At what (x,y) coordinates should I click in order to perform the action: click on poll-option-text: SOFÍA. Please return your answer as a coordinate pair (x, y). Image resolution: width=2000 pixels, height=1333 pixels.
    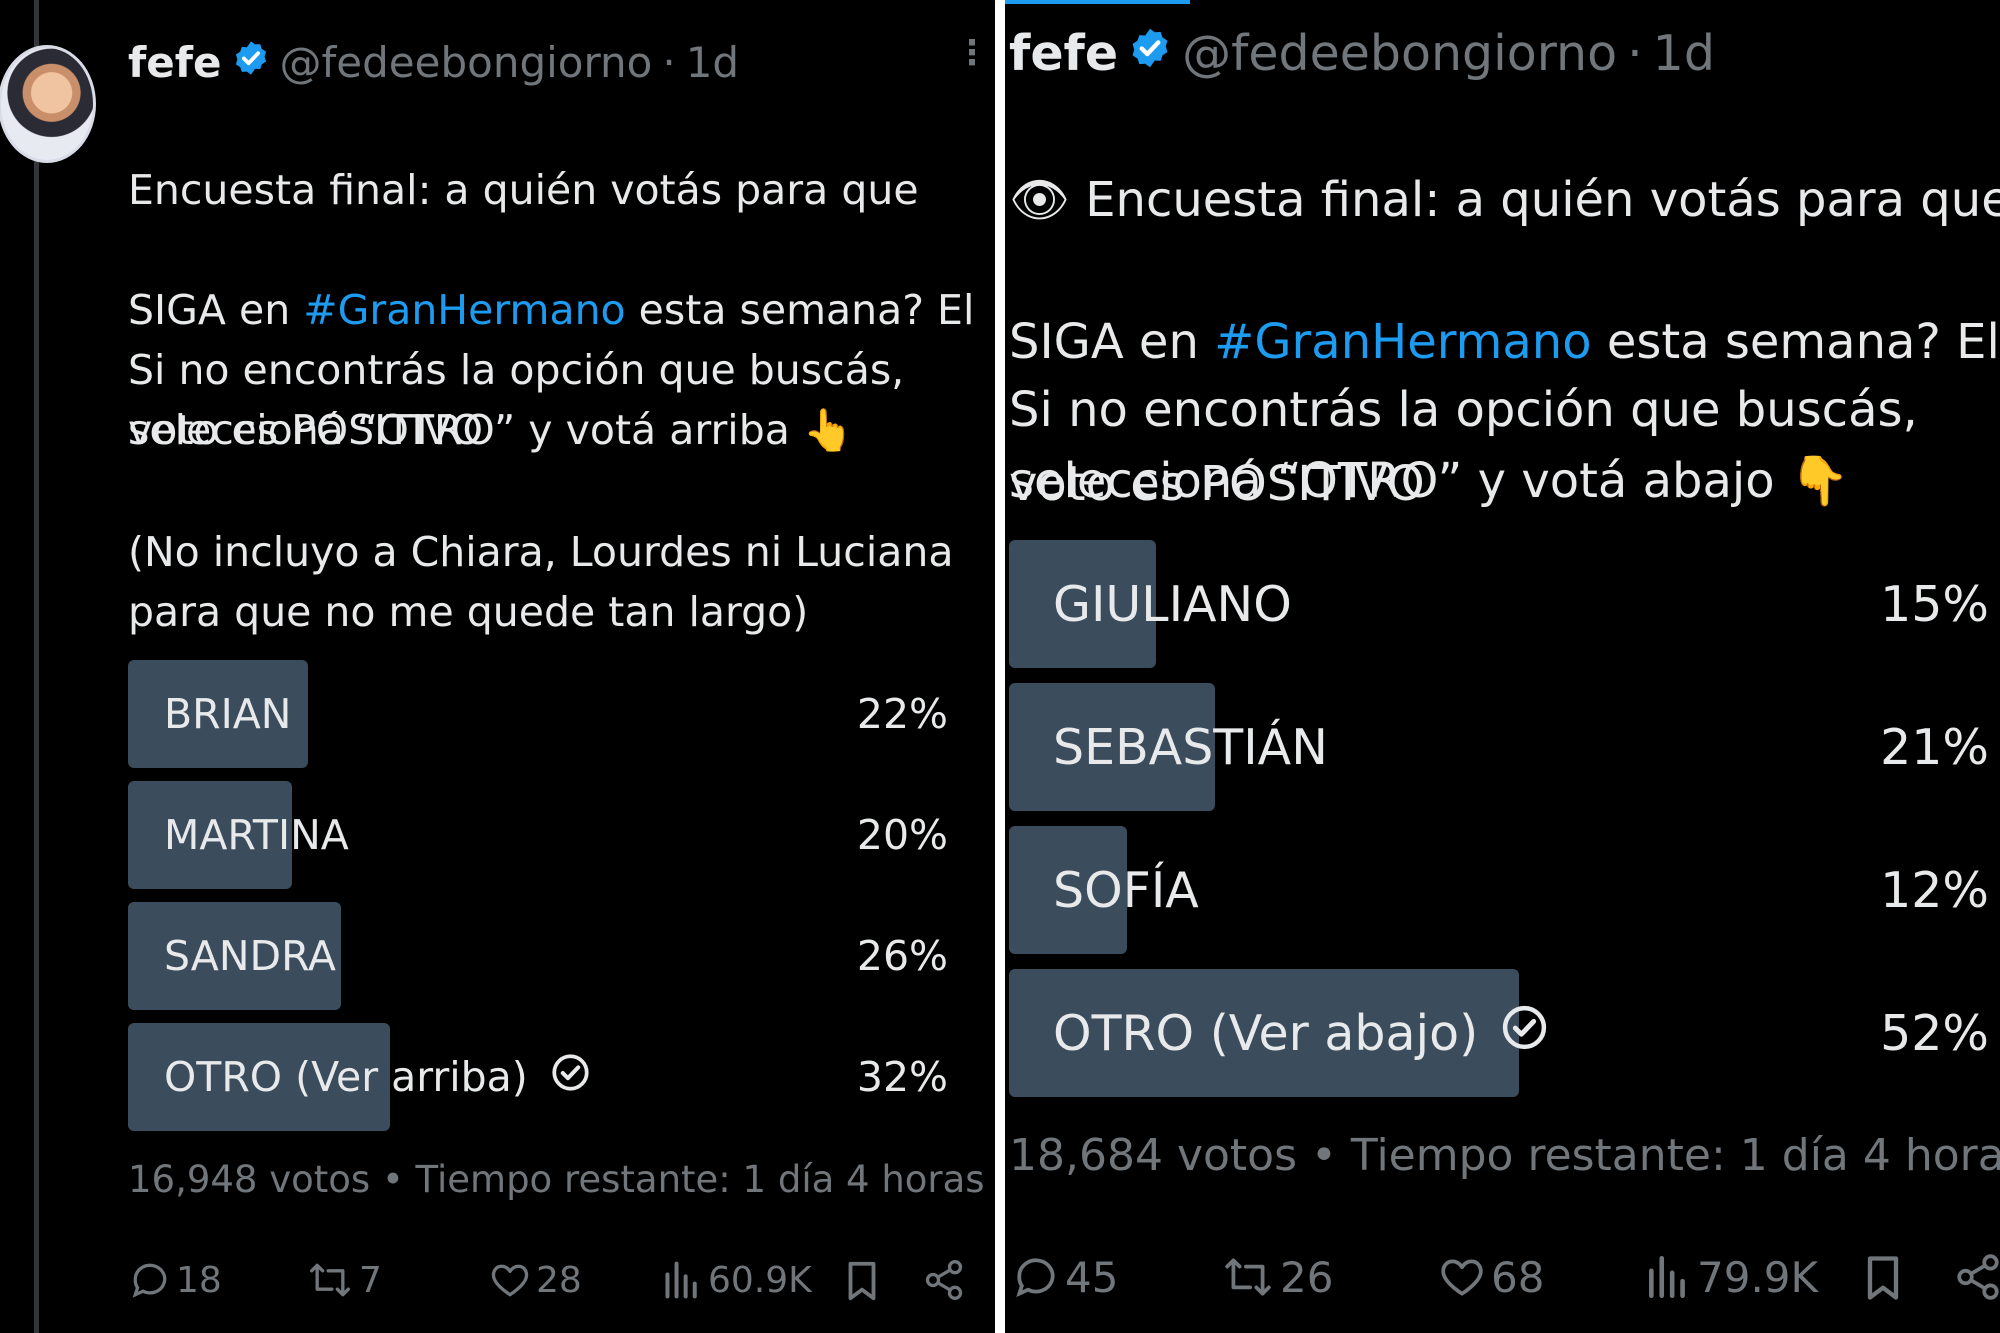
    Looking at the image, I should click on (1126, 890).